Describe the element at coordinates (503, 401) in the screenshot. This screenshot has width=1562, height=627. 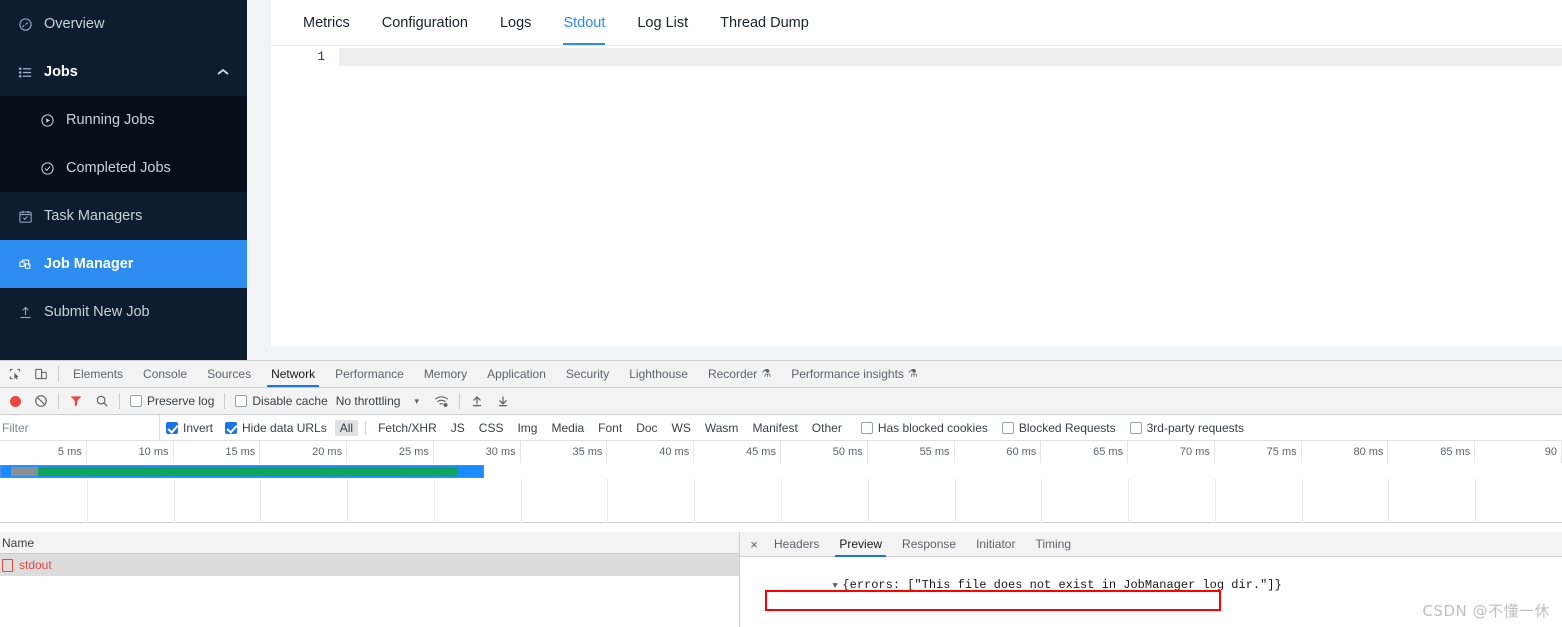
I see `export-har-icon` at that location.